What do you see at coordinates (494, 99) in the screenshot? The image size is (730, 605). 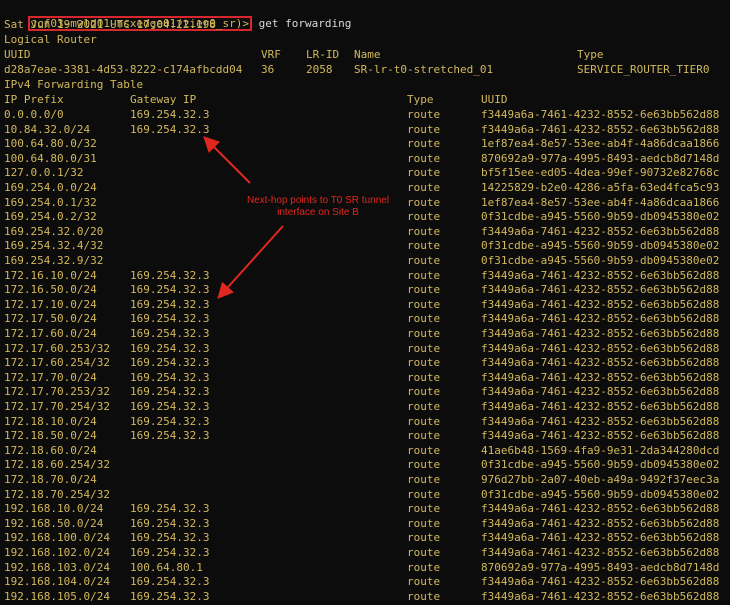 I see `fwd-header-uuid: UUID` at bounding box center [494, 99].